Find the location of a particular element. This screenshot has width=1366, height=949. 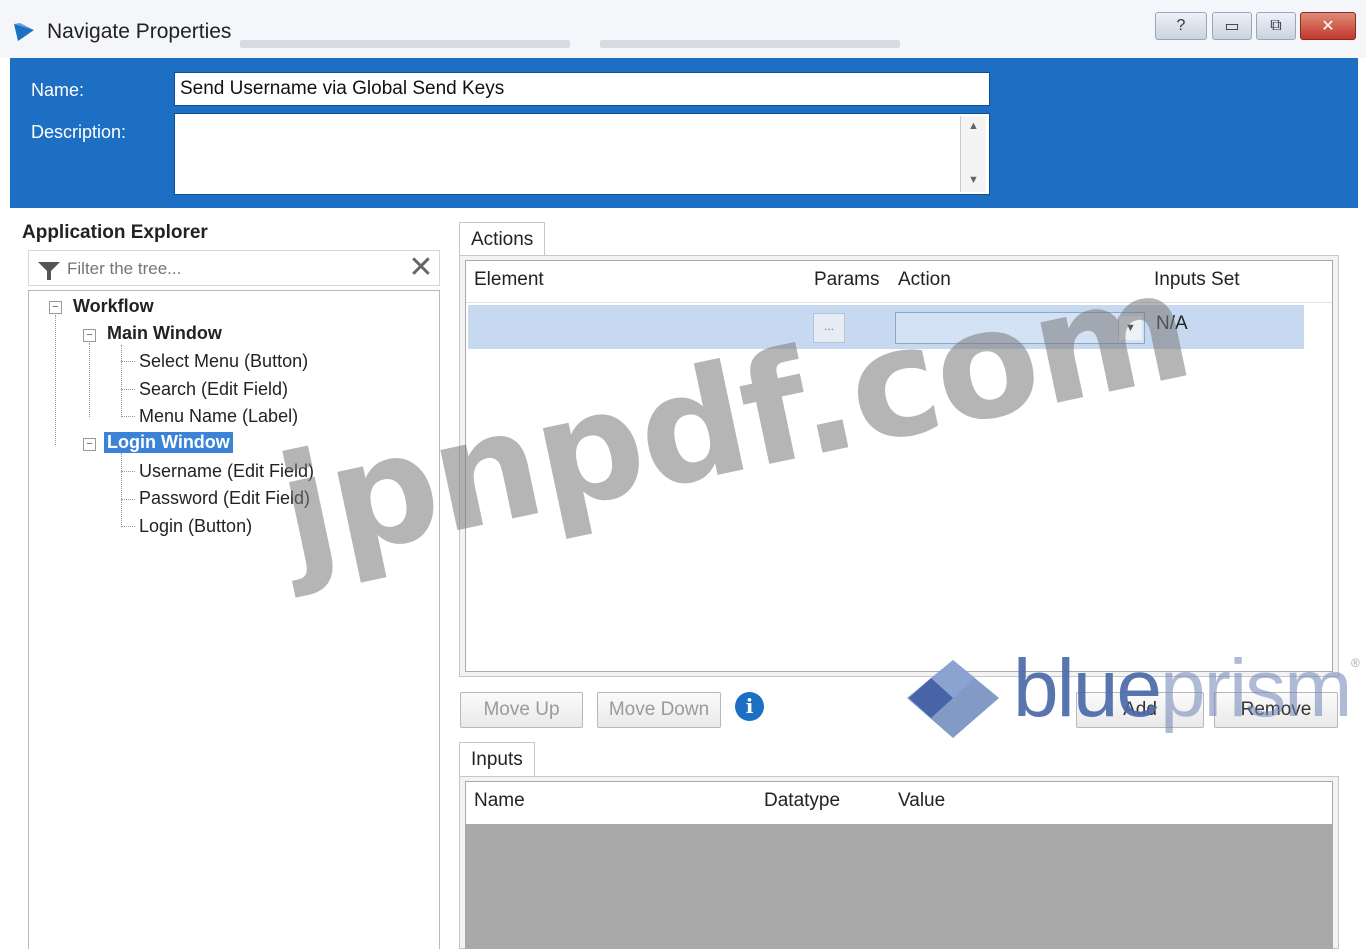

application-explorer-title: Application Explorer is located at coordinates (115, 232).